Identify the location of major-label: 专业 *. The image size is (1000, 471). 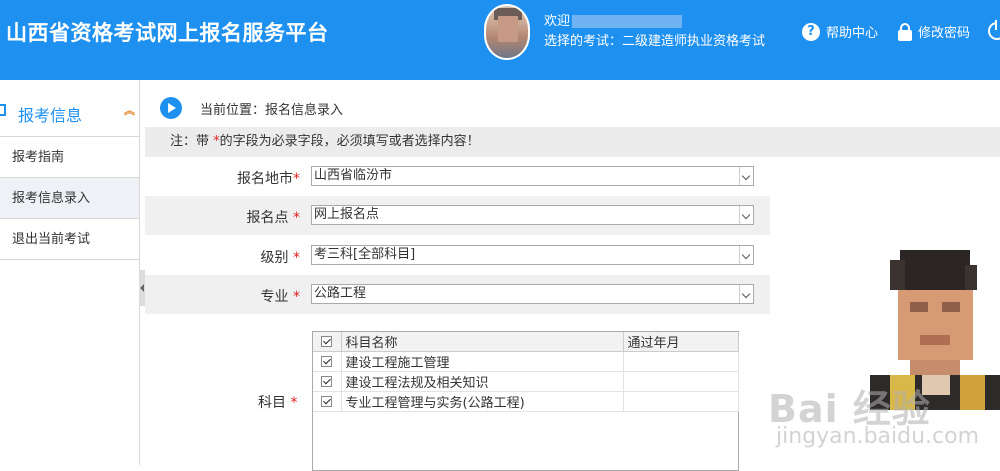
(280, 297).